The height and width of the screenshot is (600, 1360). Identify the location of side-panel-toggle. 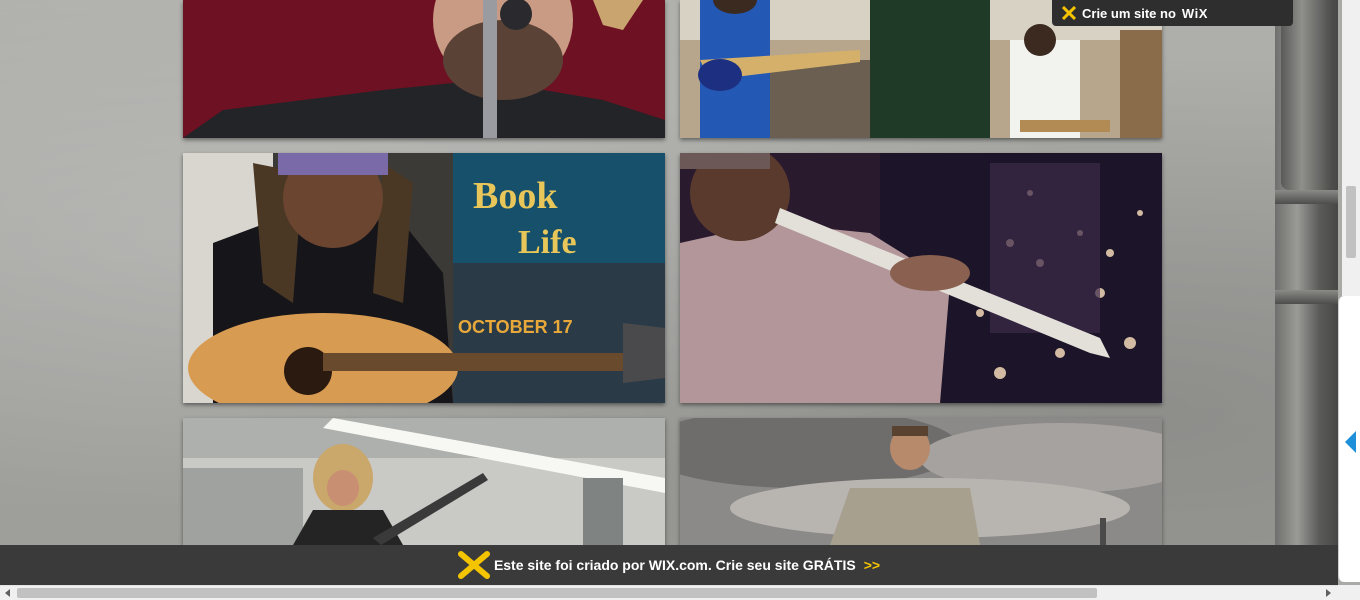
(1349, 439).